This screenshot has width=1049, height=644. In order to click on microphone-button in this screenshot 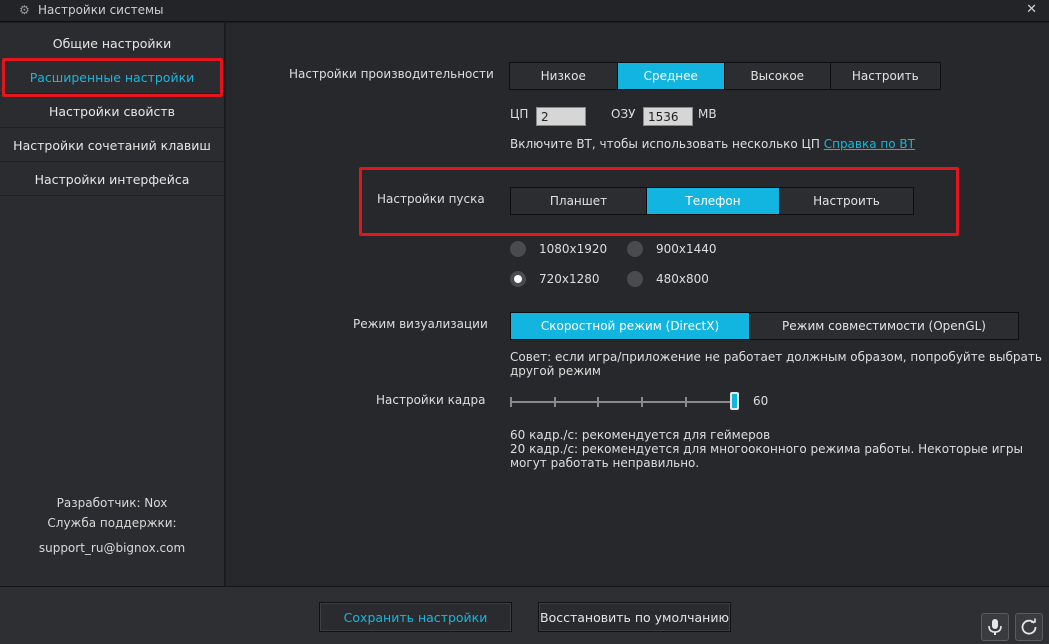, I will do `click(995, 627)`.